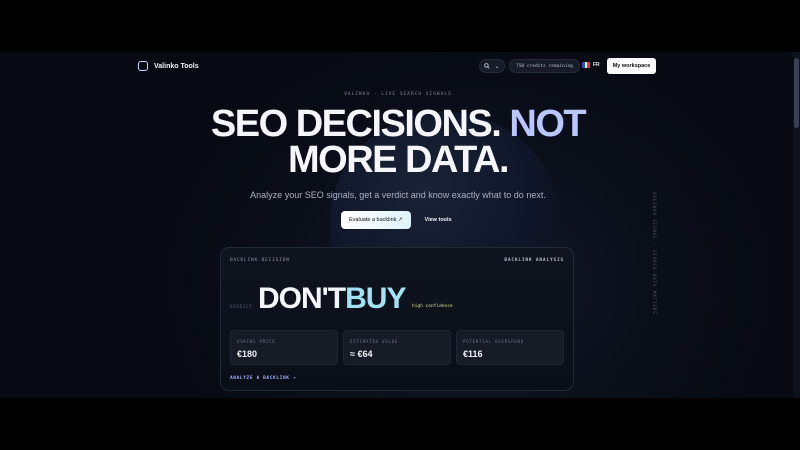  Describe the element at coordinates (176, 66) in the screenshot. I see `brand-name: Valinko Tools` at that location.